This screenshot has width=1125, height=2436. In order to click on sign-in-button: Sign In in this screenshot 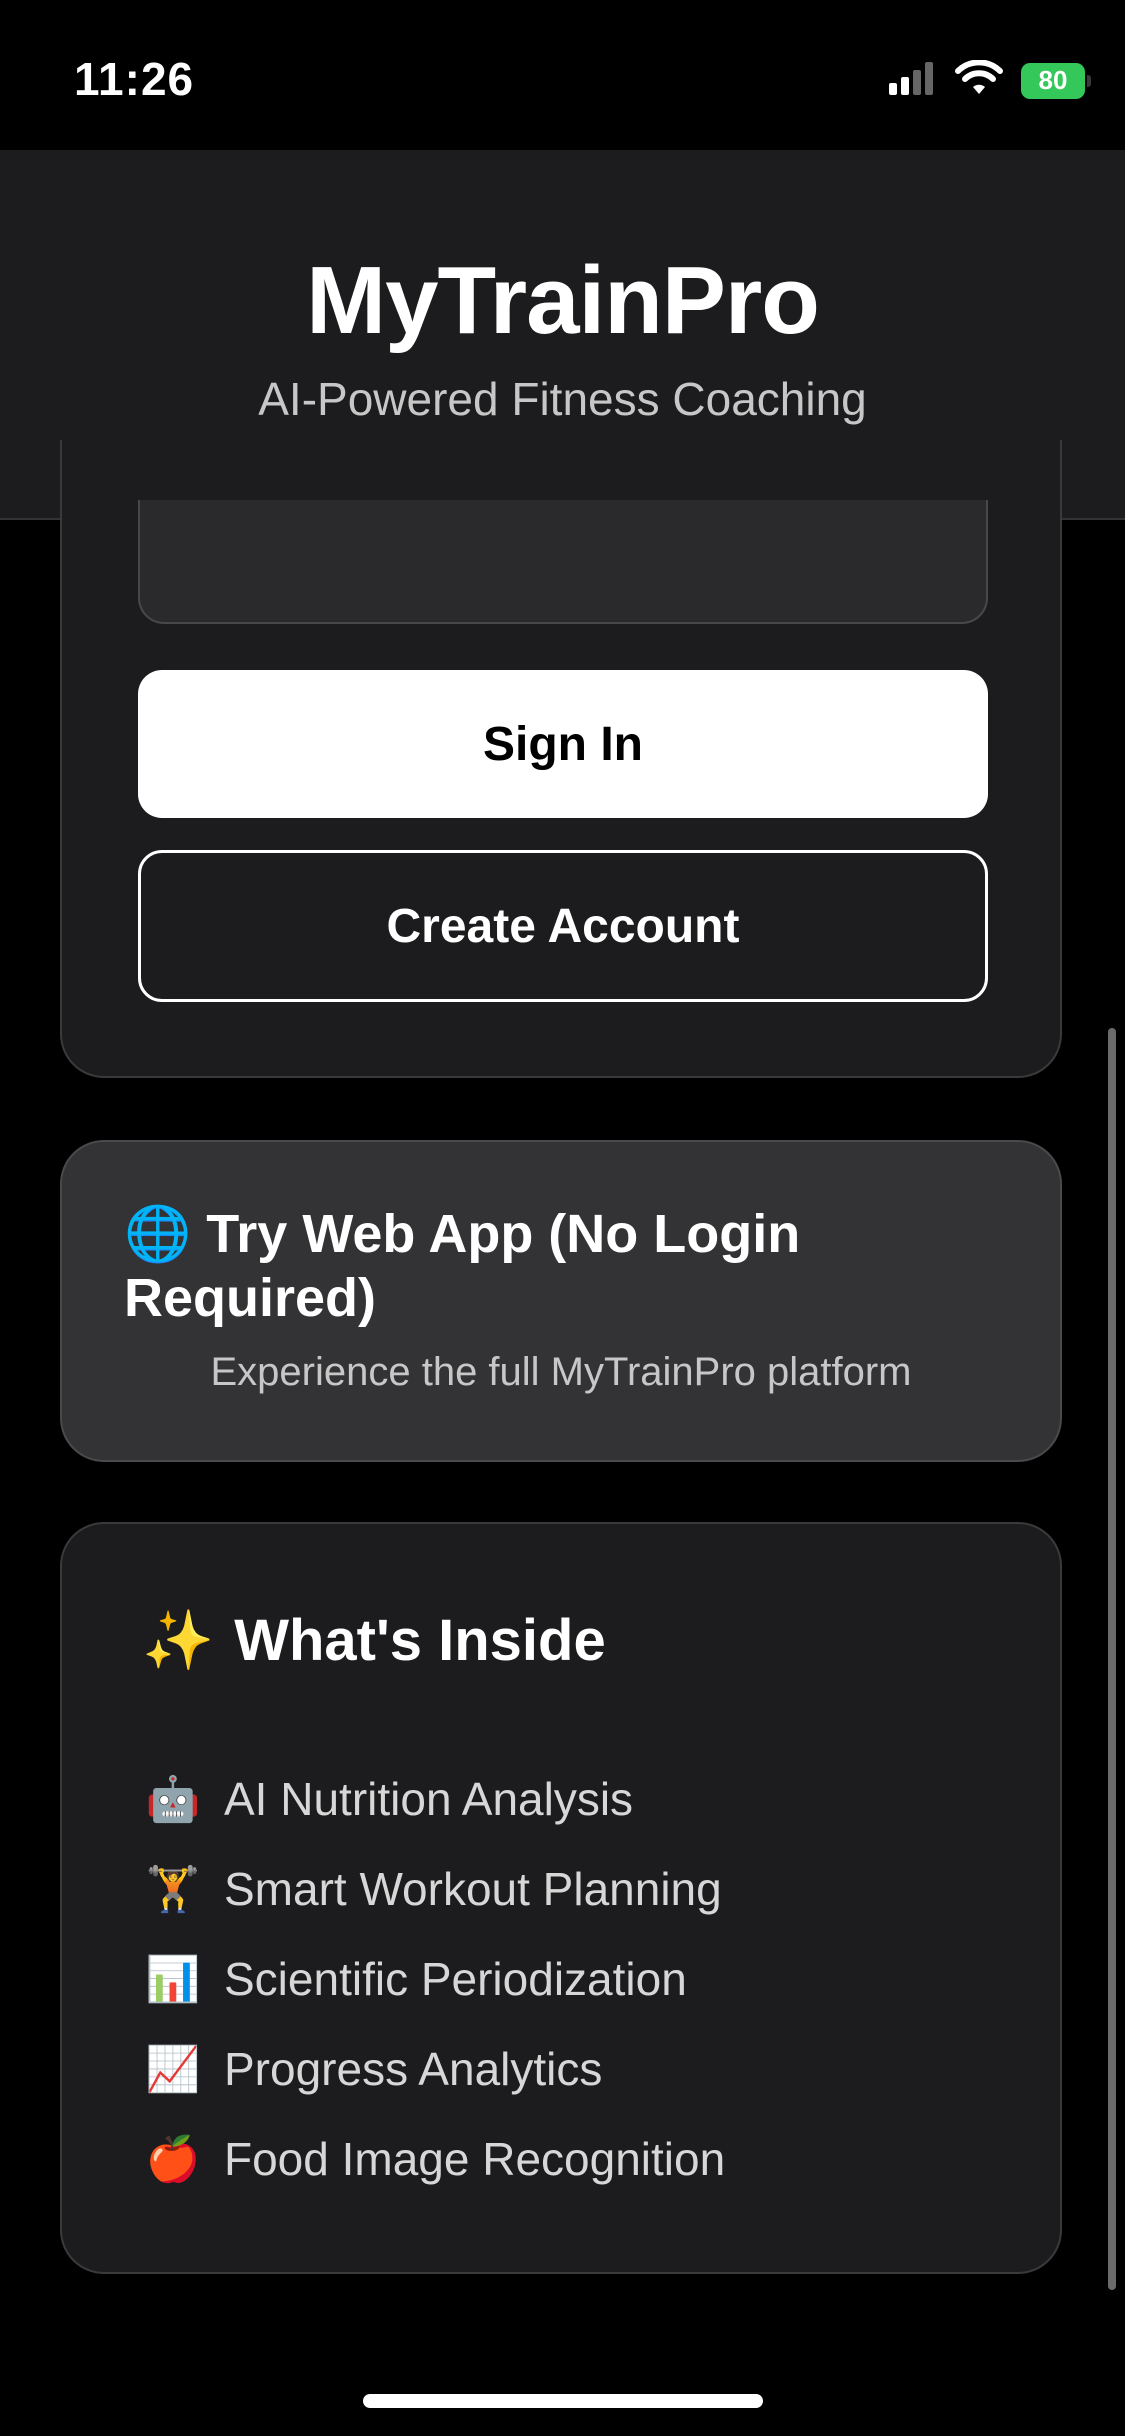, I will do `click(563, 744)`.